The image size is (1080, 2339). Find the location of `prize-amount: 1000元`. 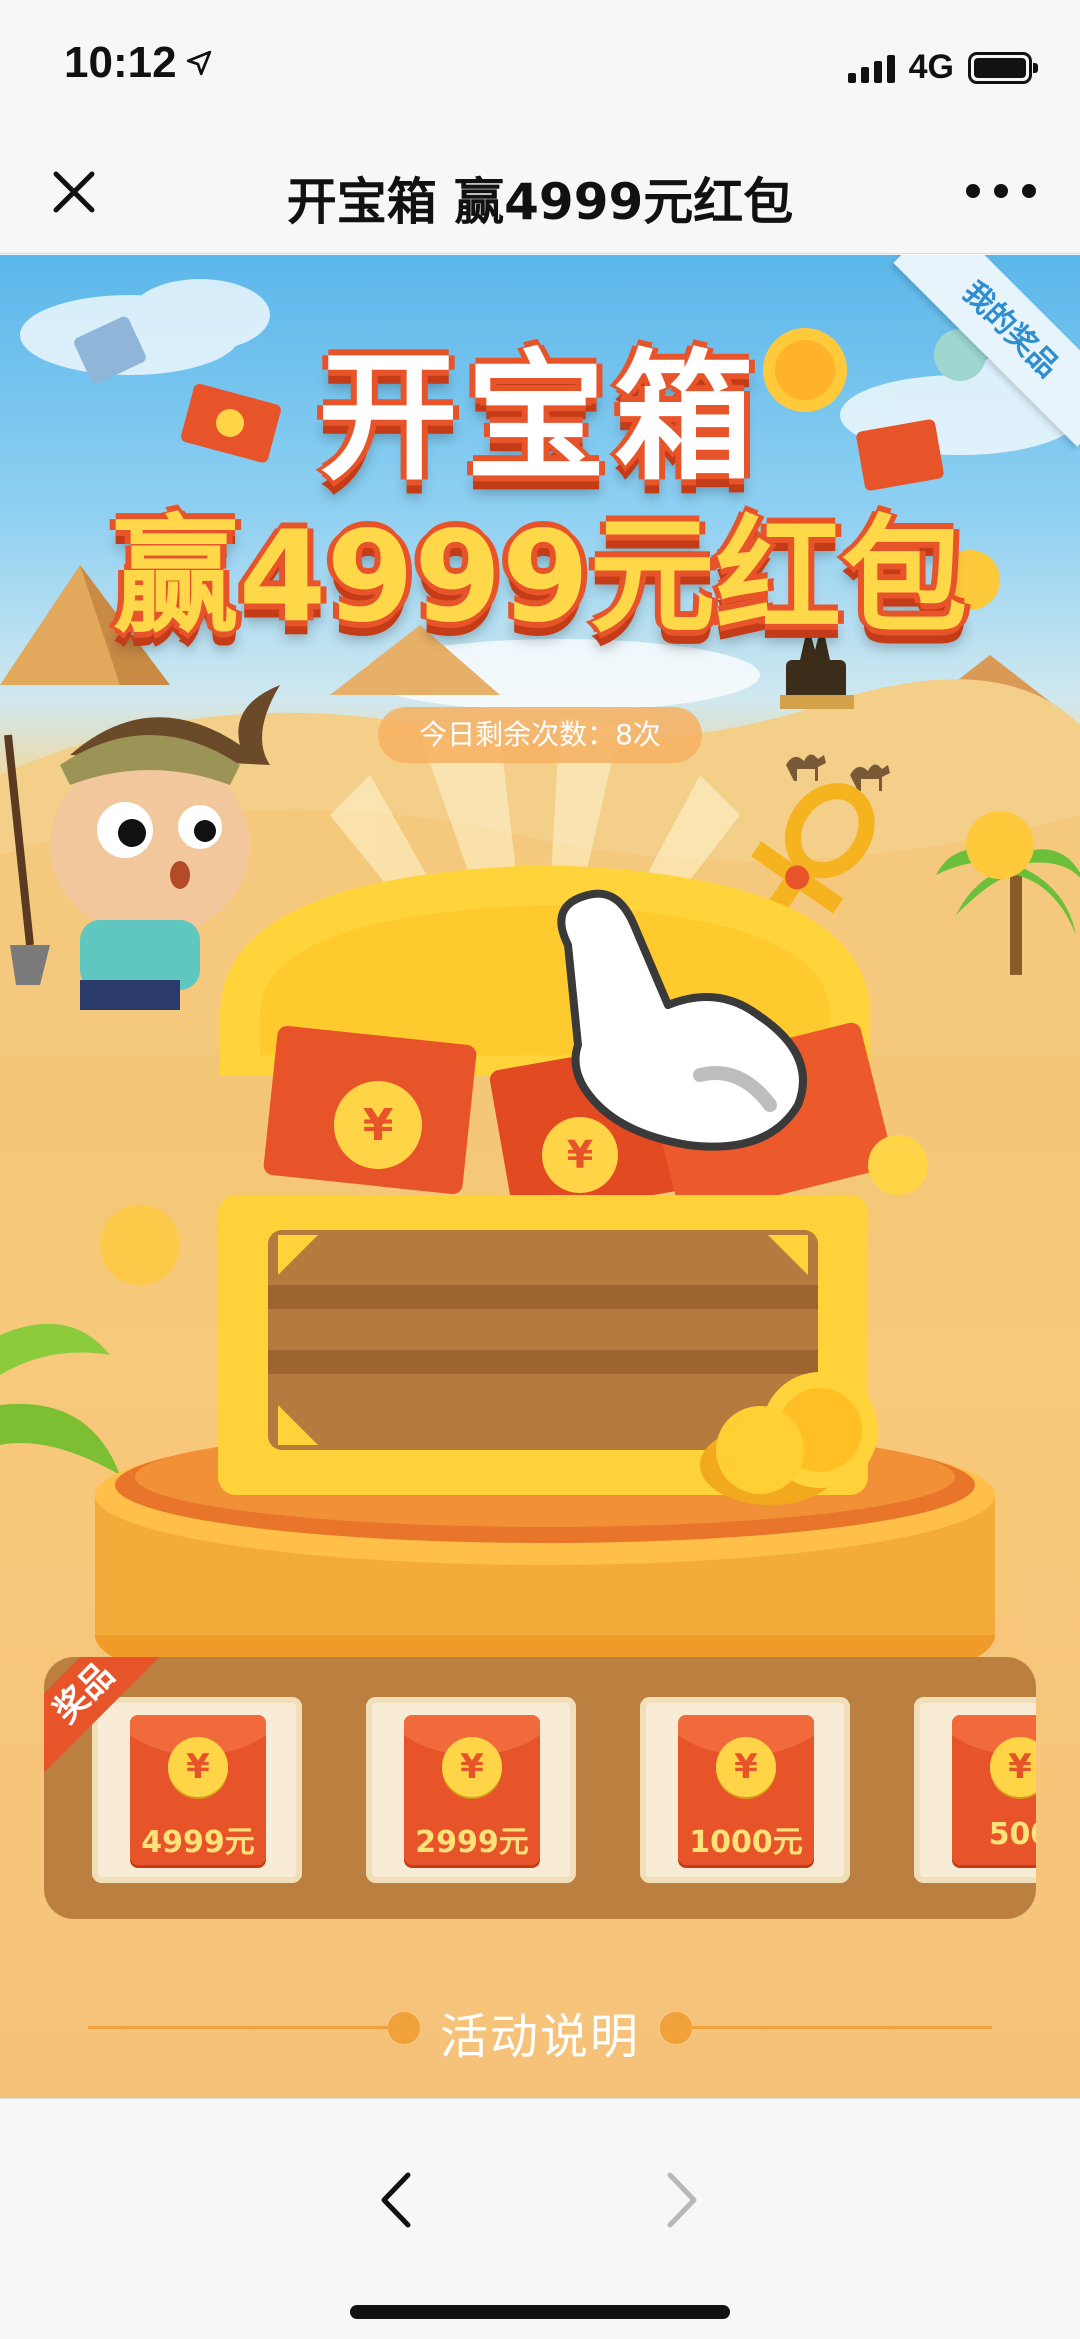

prize-amount: 1000元 is located at coordinates (746, 1842).